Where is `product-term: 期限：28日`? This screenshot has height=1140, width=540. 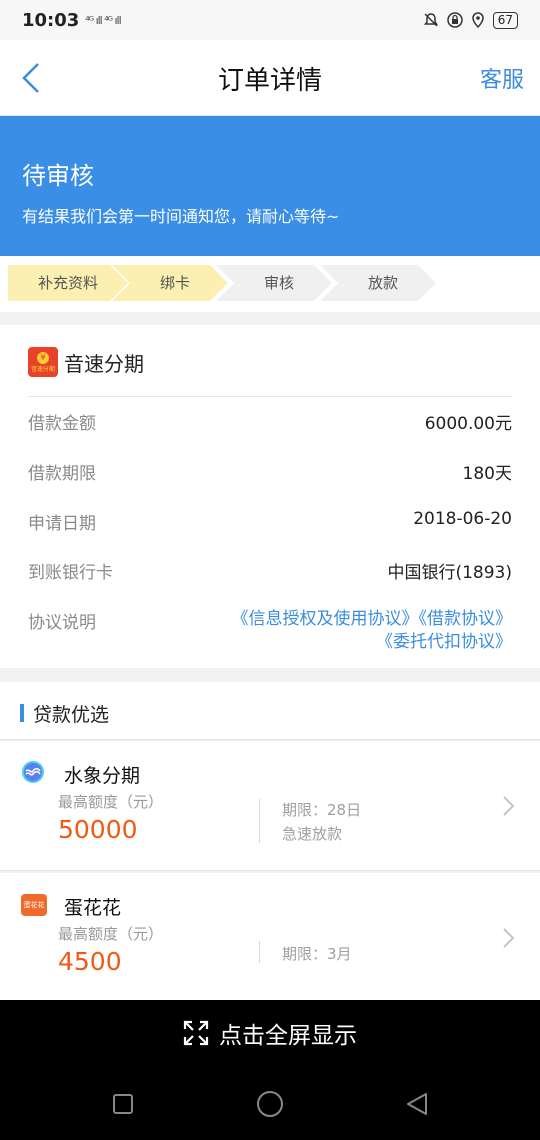
product-term: 期限：28日 is located at coordinates (322, 810).